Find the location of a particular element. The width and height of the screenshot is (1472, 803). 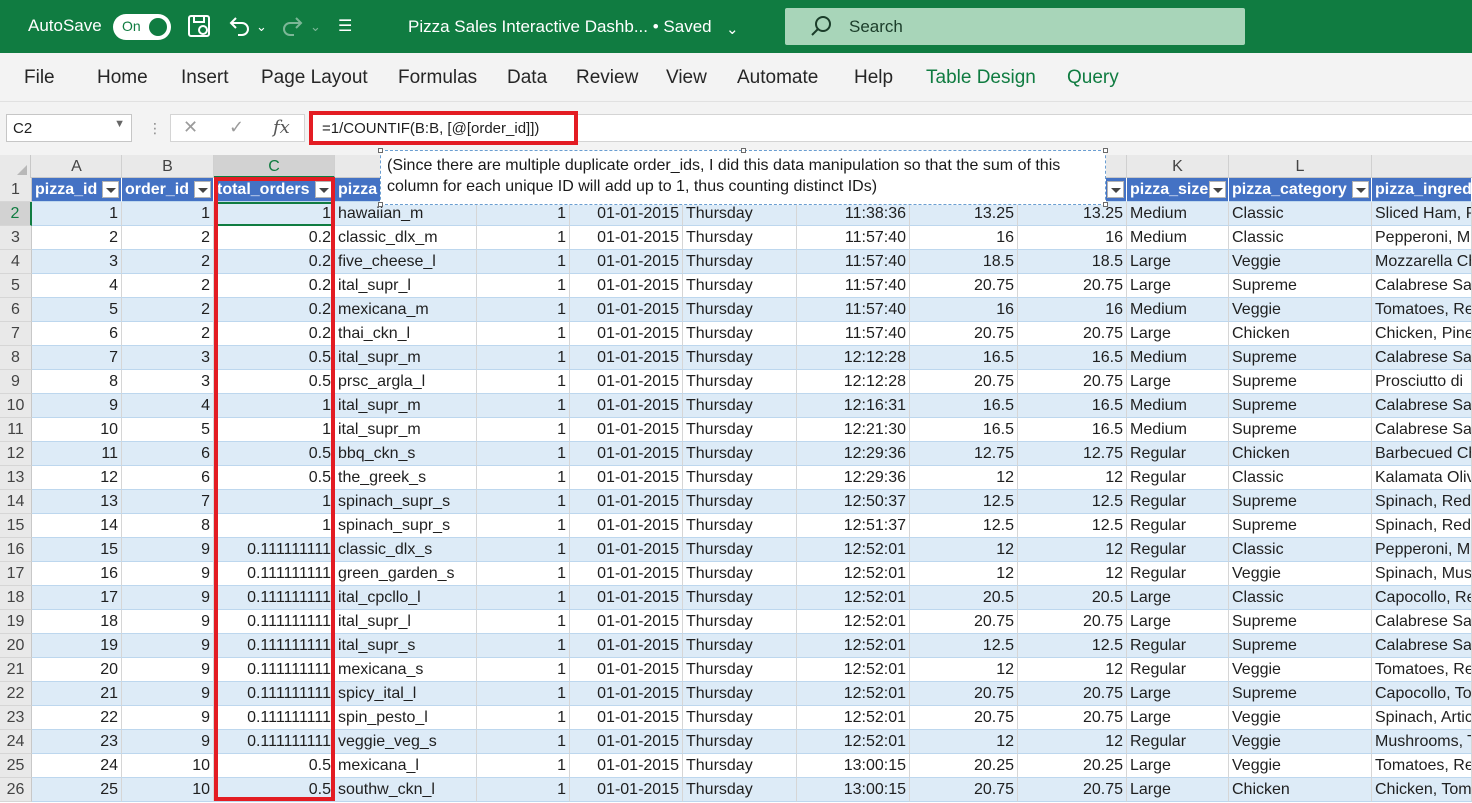

row-number: 10 is located at coordinates (16, 406).